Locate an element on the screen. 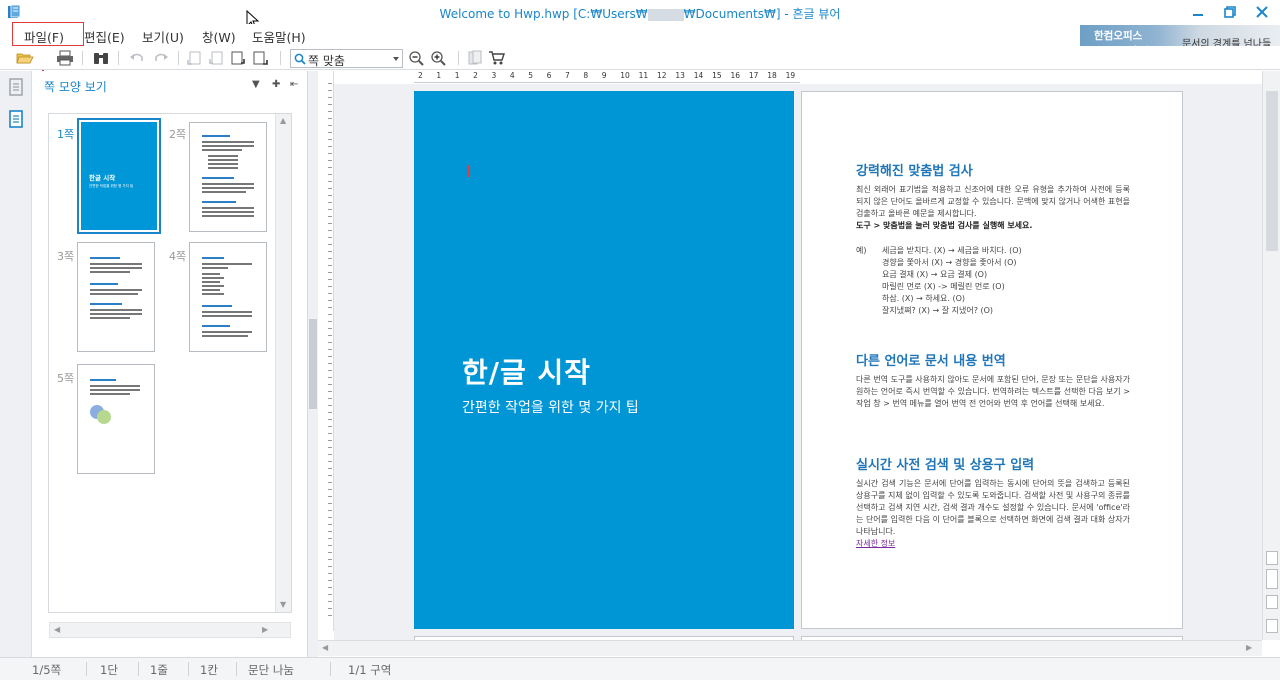  zoom-value: 쪽 맞춤 is located at coordinates (326, 61).